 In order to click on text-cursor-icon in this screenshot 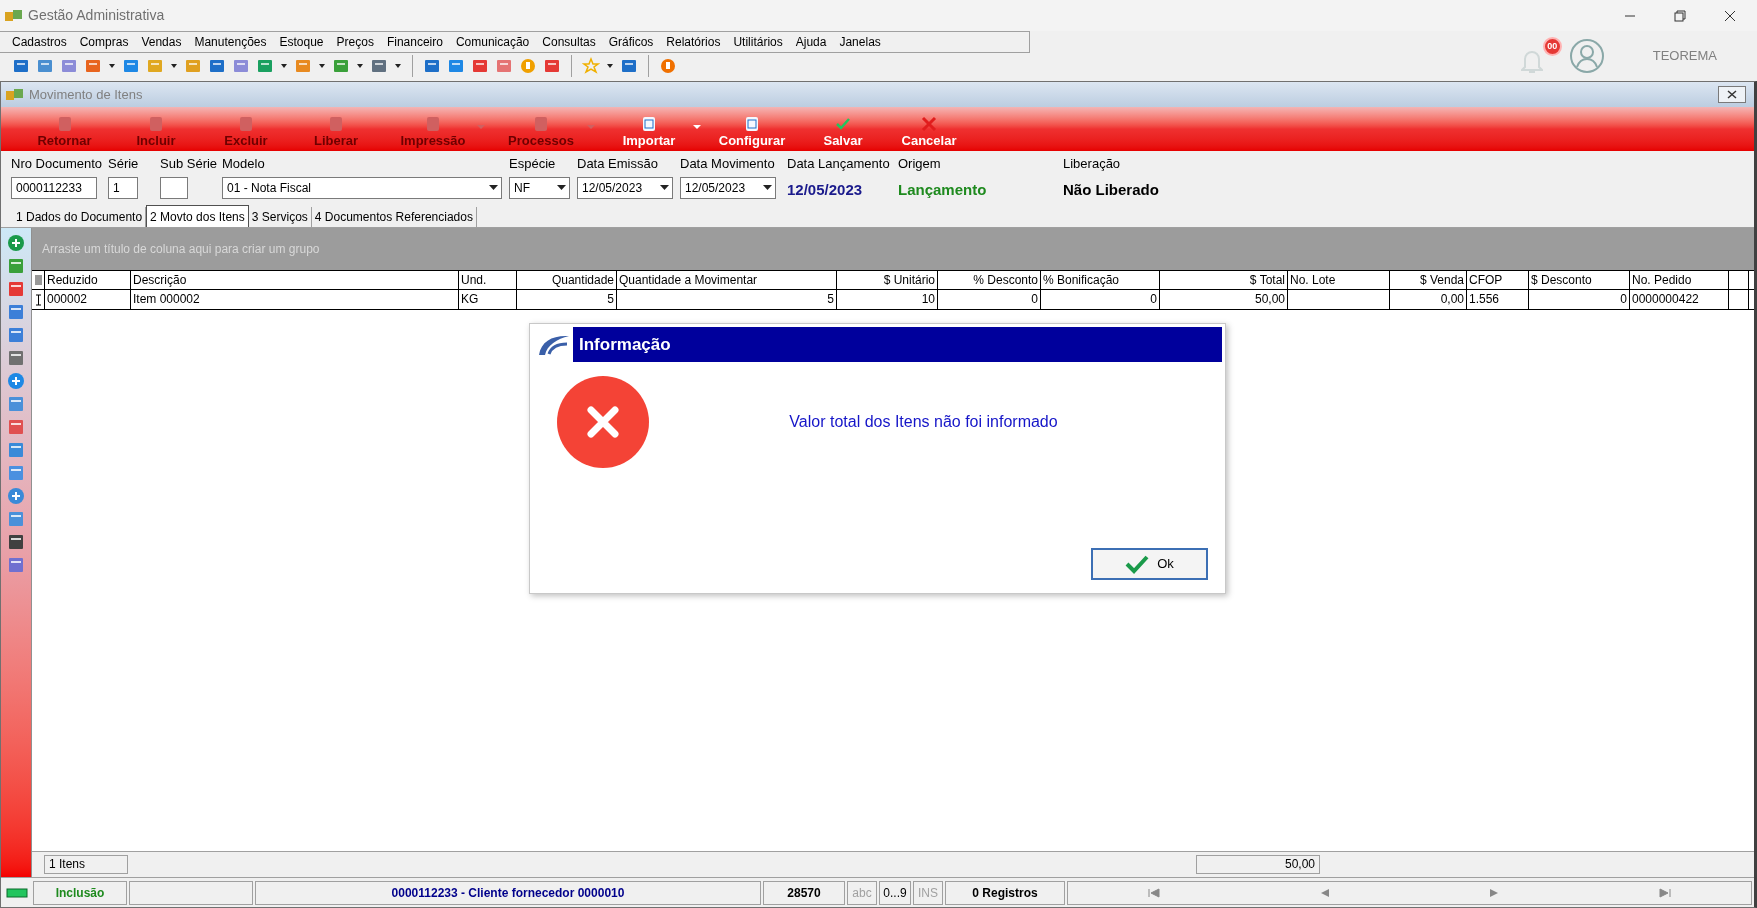, I will do `click(38, 299)`.